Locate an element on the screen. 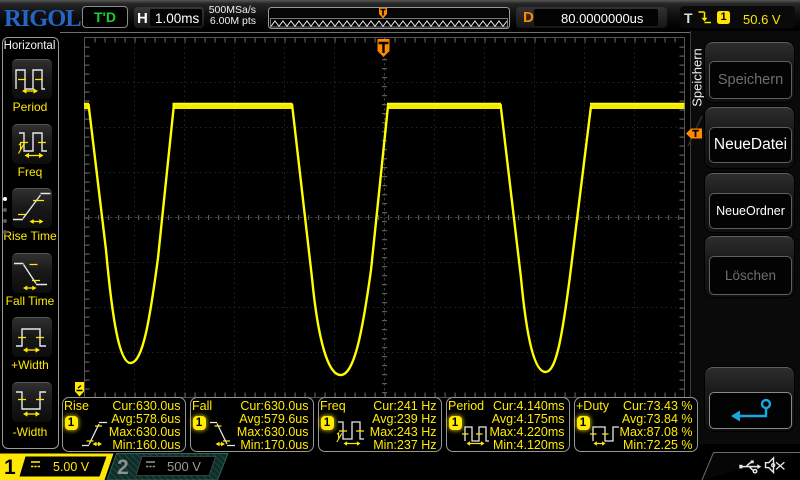 This screenshot has height=480, width=800. svg-text: 2 is located at coordinates (123, 467).